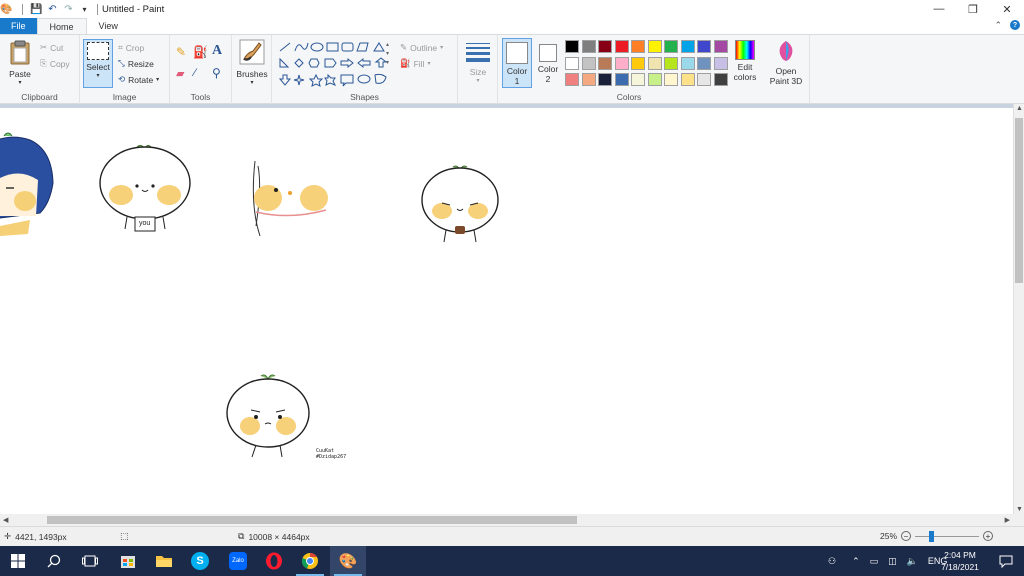 This screenshot has width=1024, height=576. Describe the element at coordinates (61, 26) in the screenshot. I see `tab-home: Home` at that location.